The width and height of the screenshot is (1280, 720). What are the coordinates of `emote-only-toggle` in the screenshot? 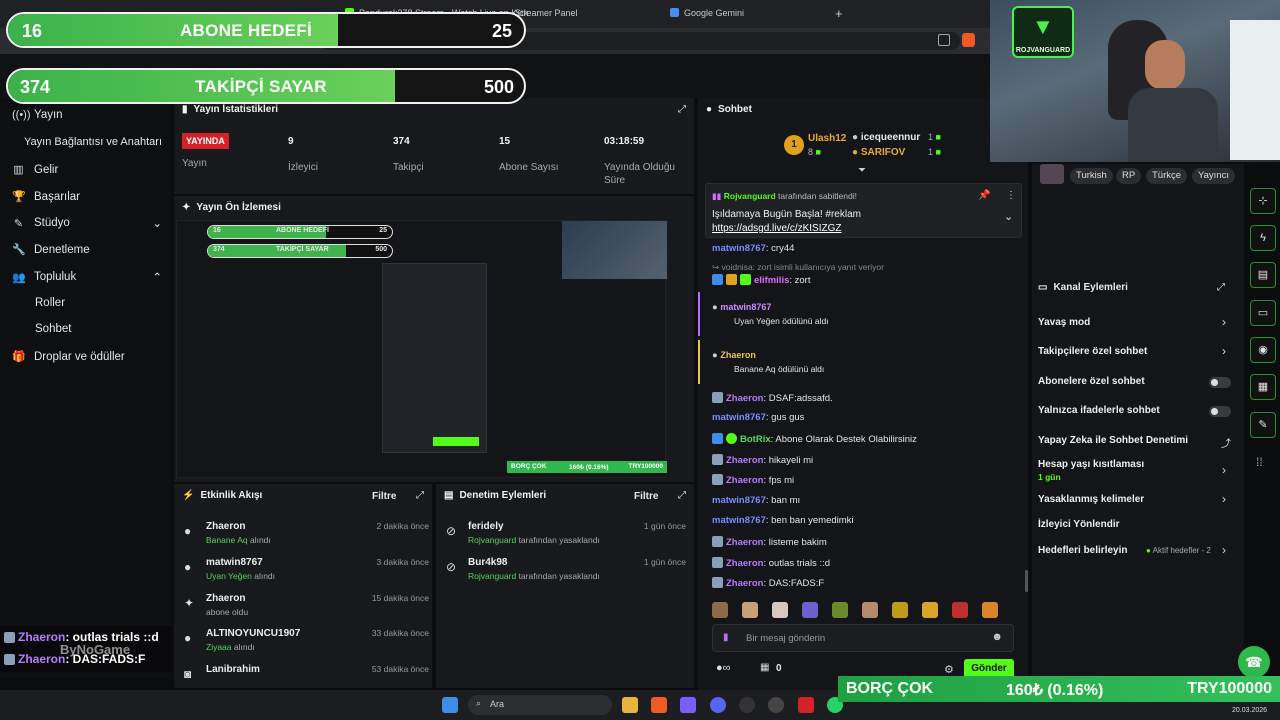 It's located at (1220, 411).